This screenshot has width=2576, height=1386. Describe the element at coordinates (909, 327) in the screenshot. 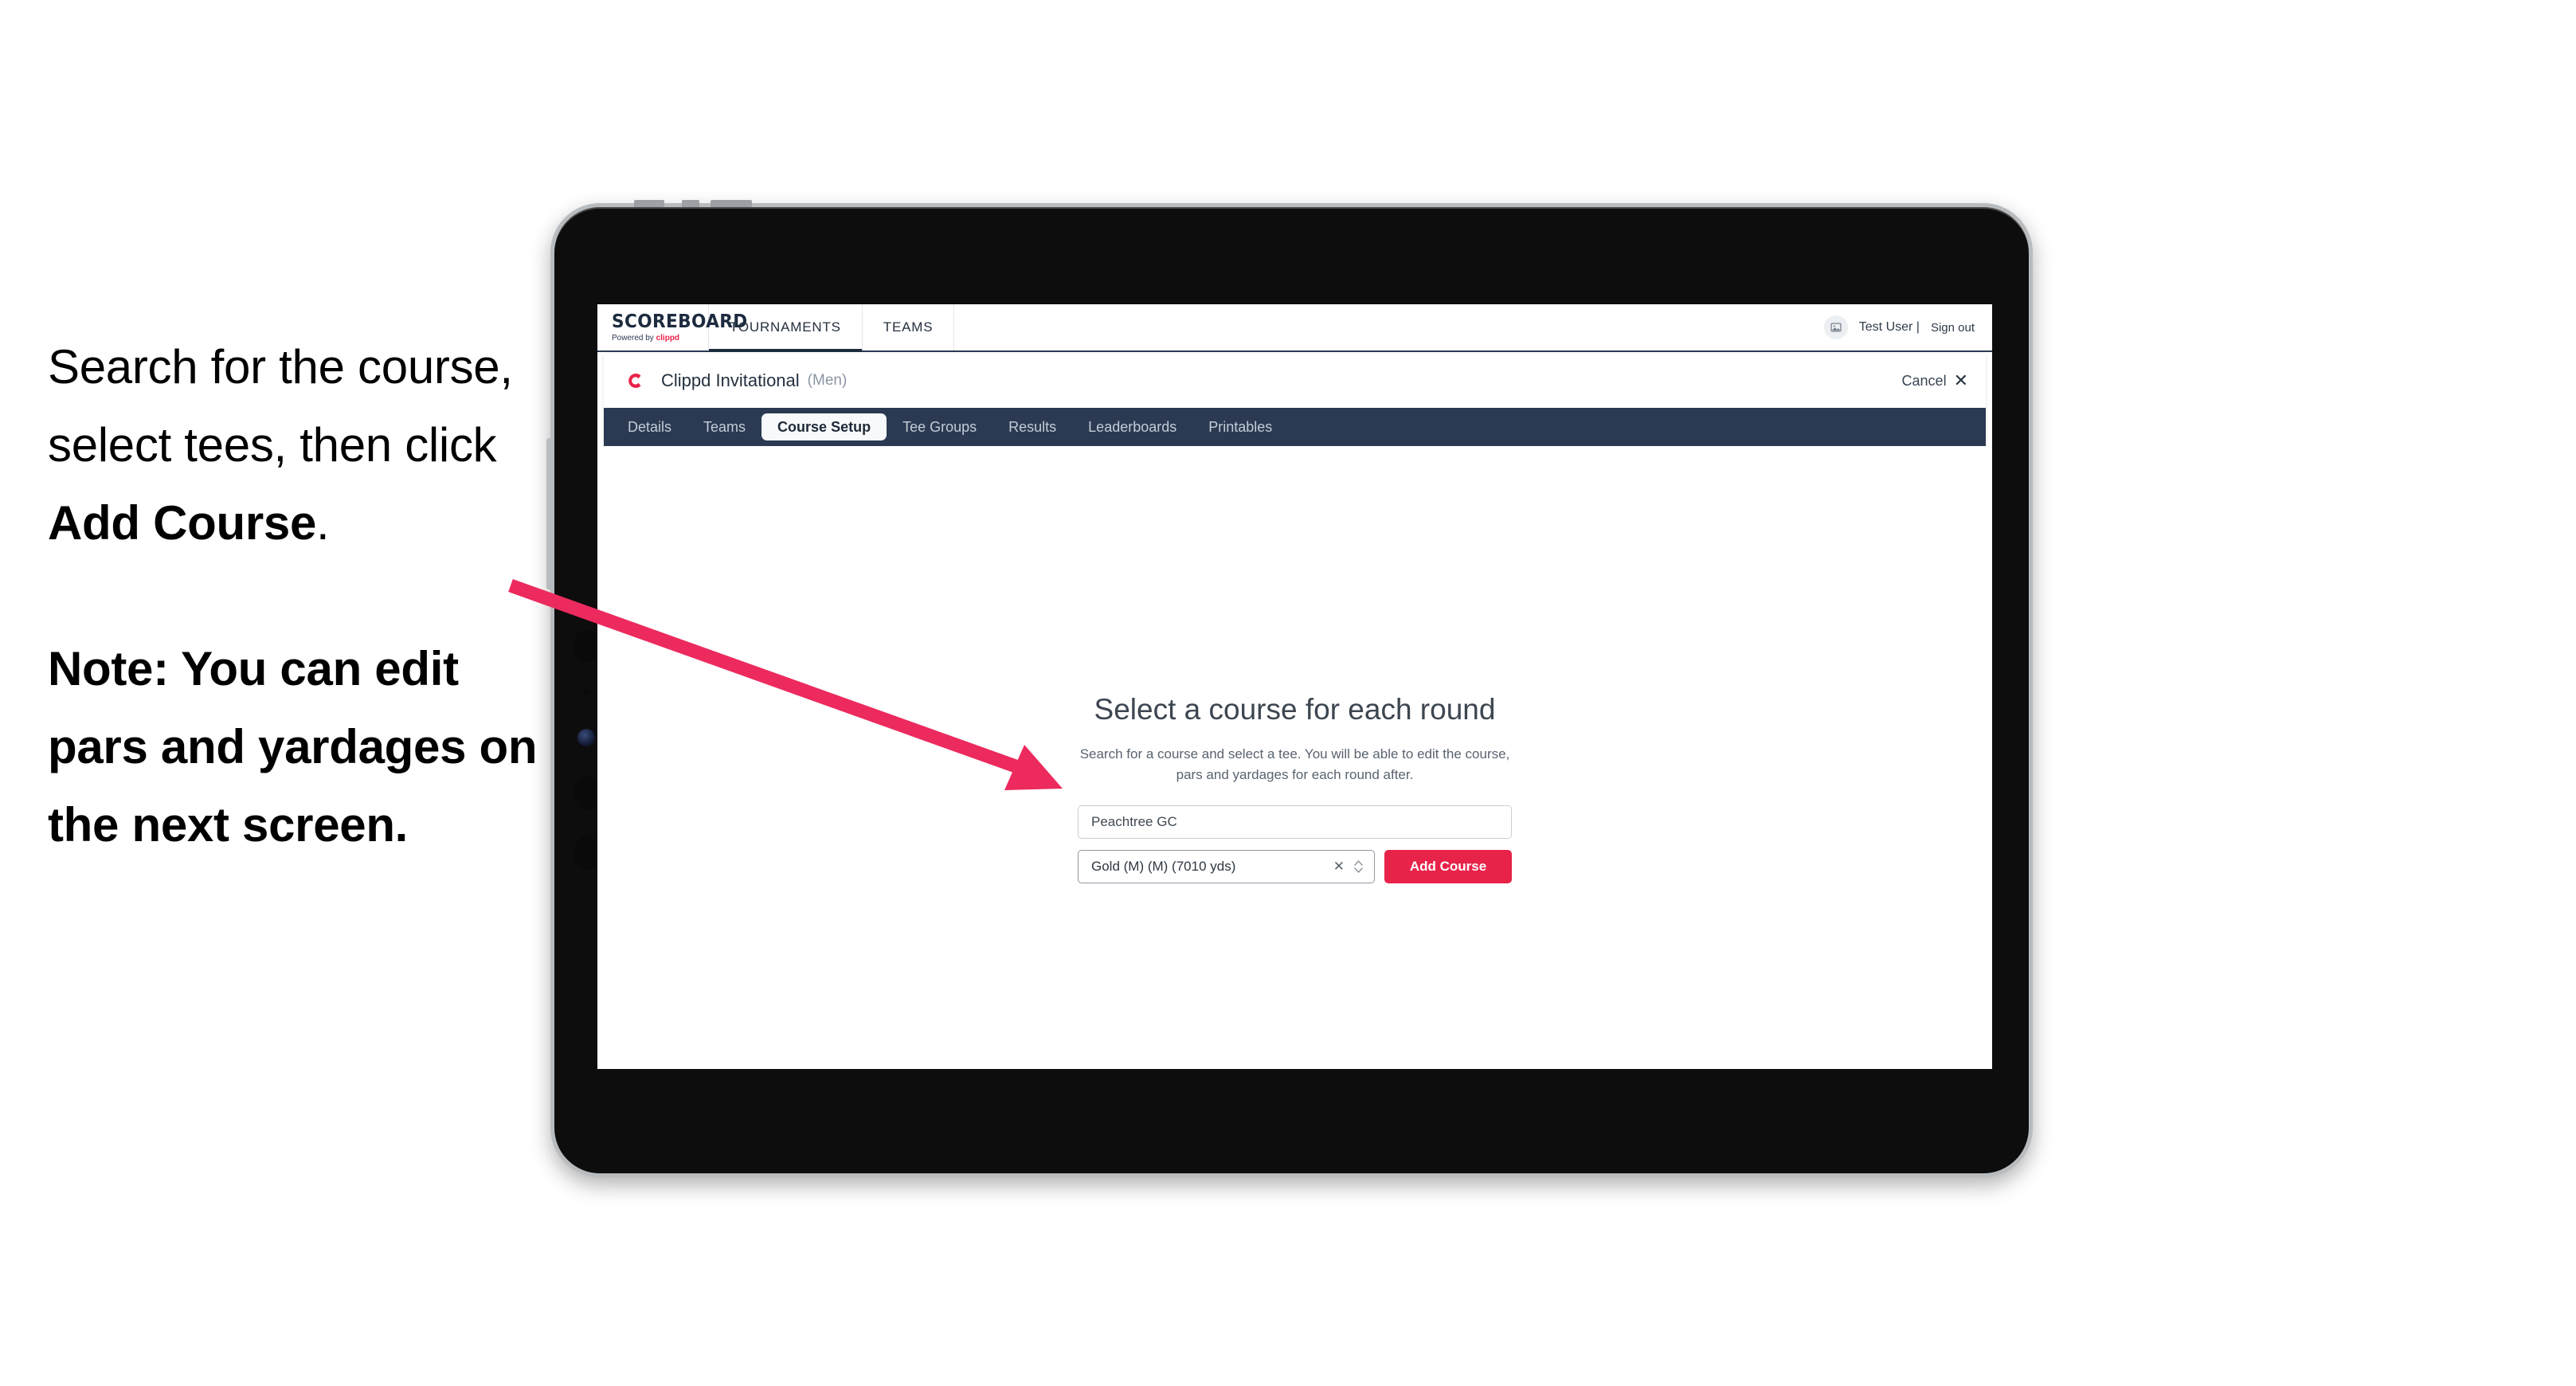

I see `appbar-tab-teams: TEAMS` at that location.